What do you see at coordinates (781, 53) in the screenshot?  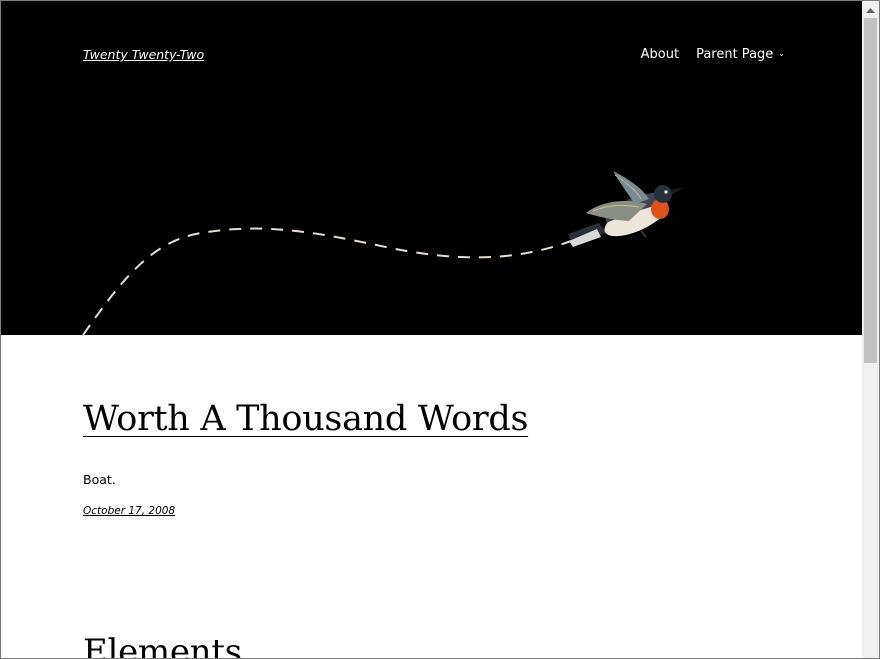 I see `chevron-down-icon: ⌄` at bounding box center [781, 53].